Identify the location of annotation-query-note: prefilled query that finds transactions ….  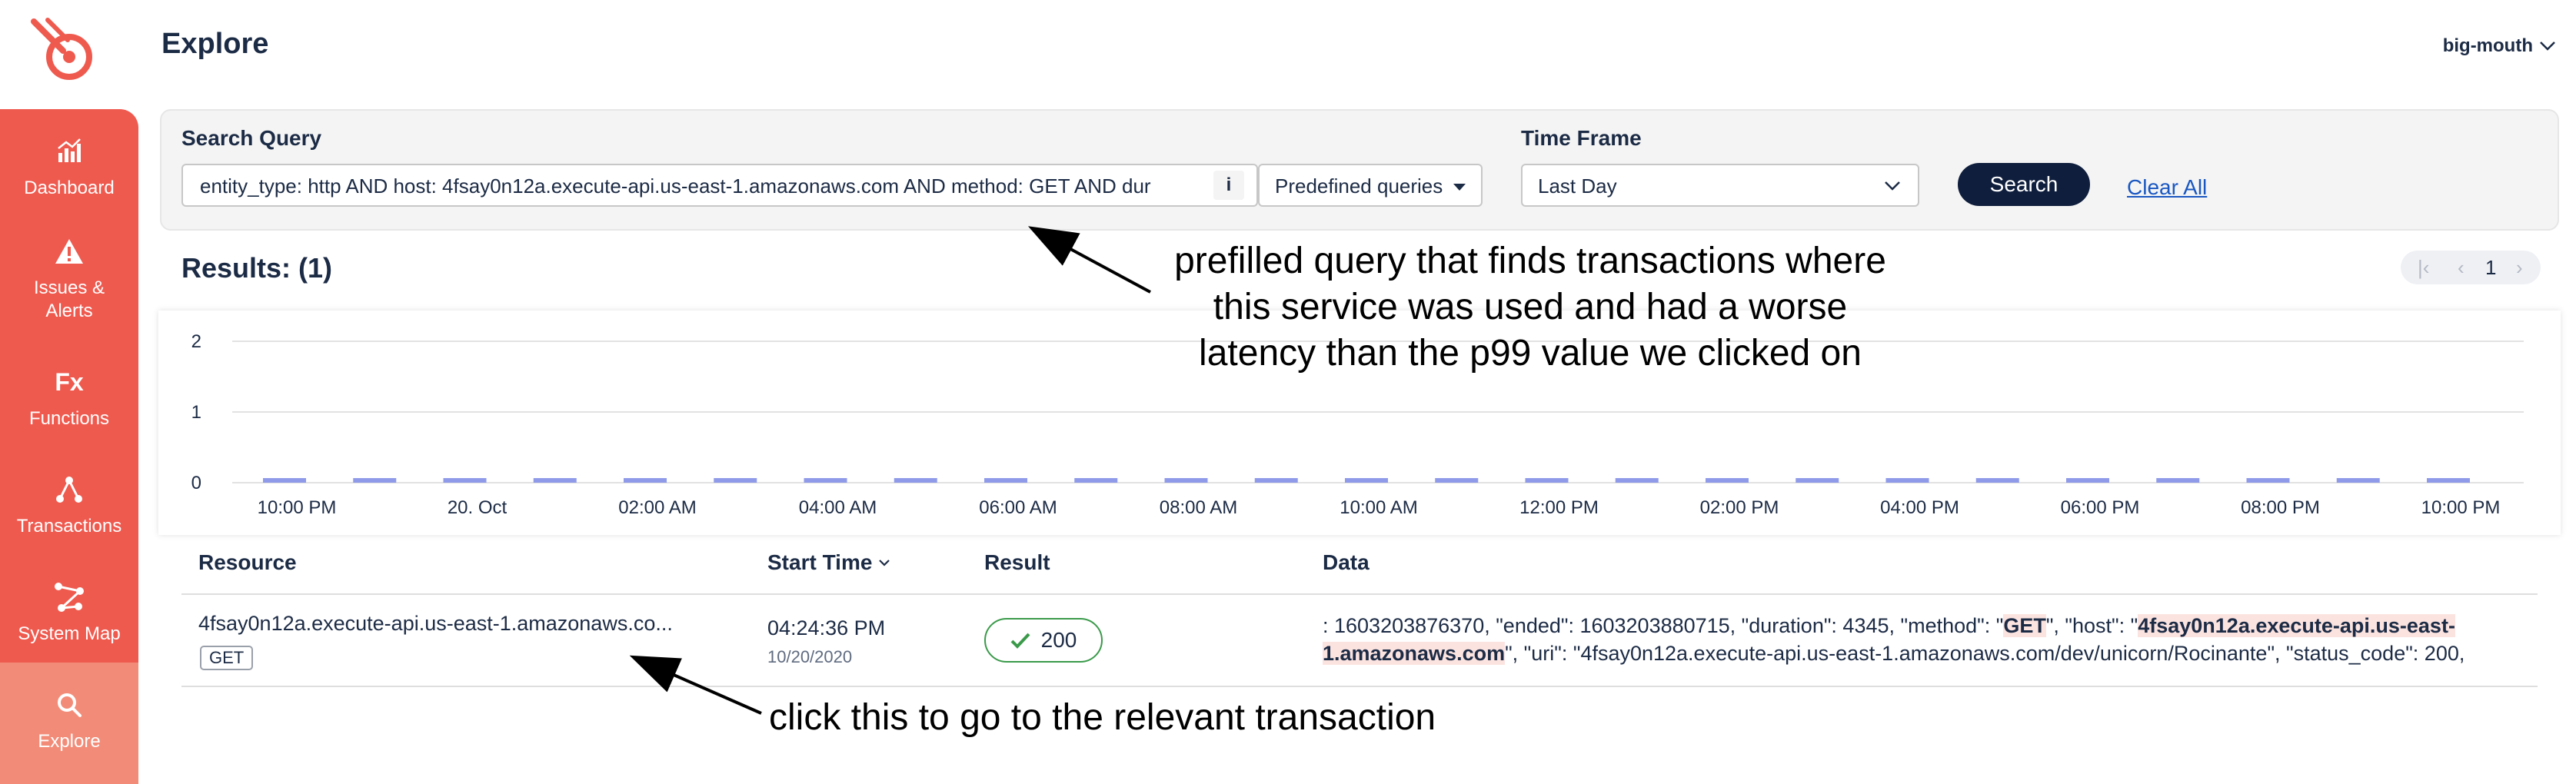
(1530, 307).